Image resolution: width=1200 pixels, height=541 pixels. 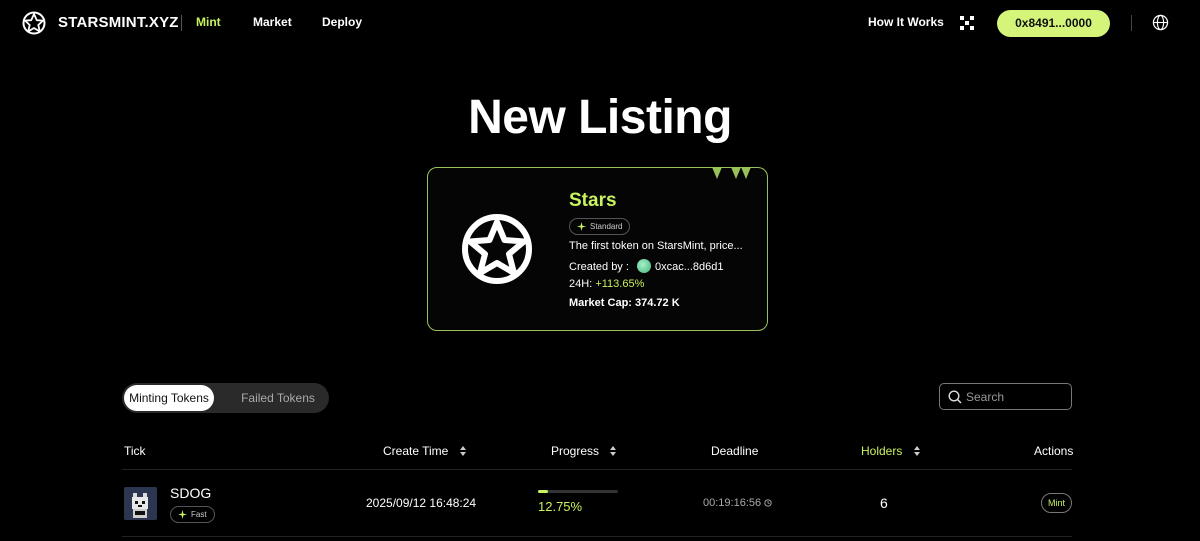 I want to click on column-header-create-time: Create Time, so click(x=424, y=451).